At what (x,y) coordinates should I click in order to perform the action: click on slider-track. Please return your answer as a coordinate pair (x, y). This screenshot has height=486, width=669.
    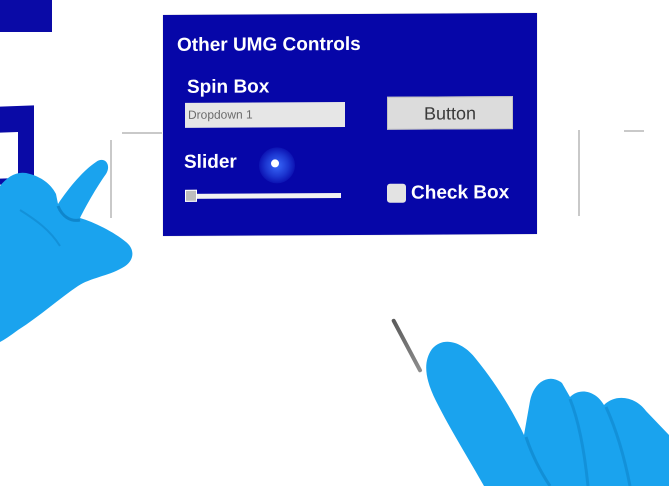
    Looking at the image, I should click on (264, 196).